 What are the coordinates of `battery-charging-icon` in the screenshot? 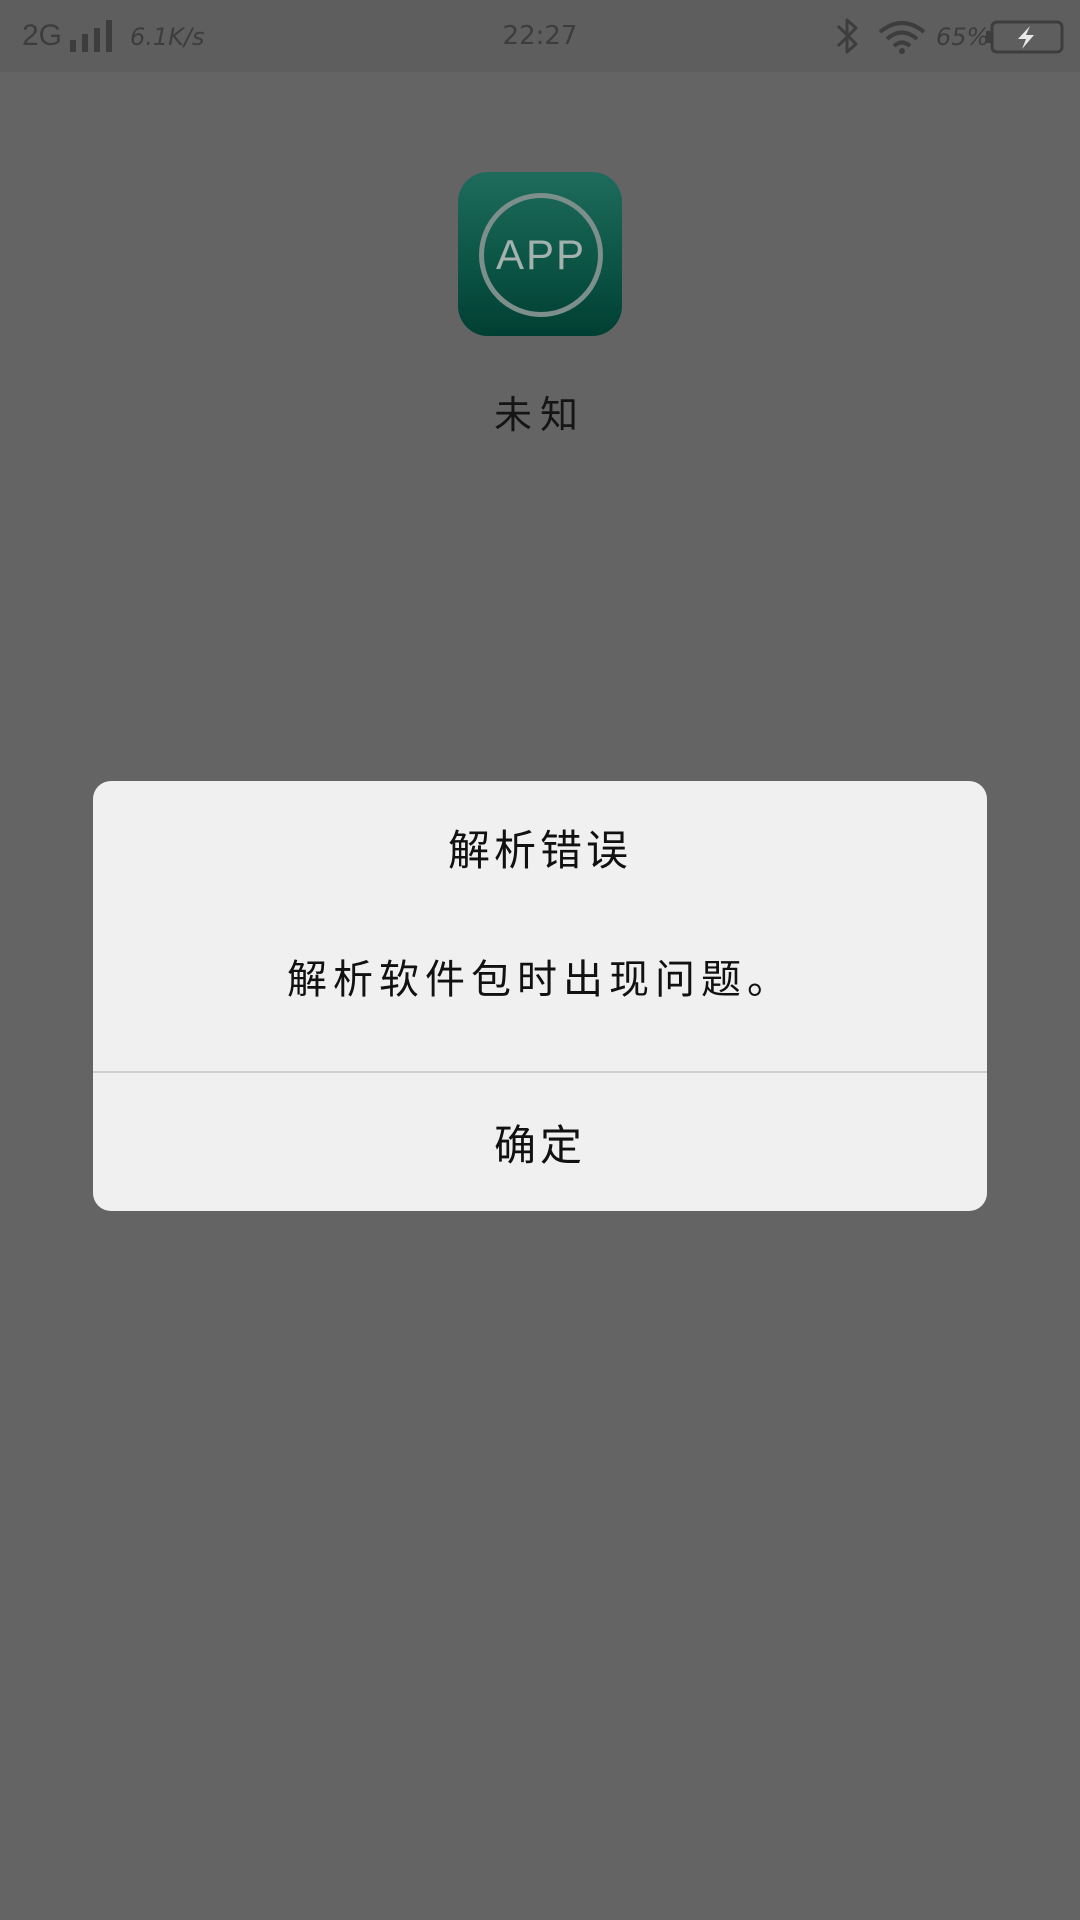 It's located at (1025, 37).